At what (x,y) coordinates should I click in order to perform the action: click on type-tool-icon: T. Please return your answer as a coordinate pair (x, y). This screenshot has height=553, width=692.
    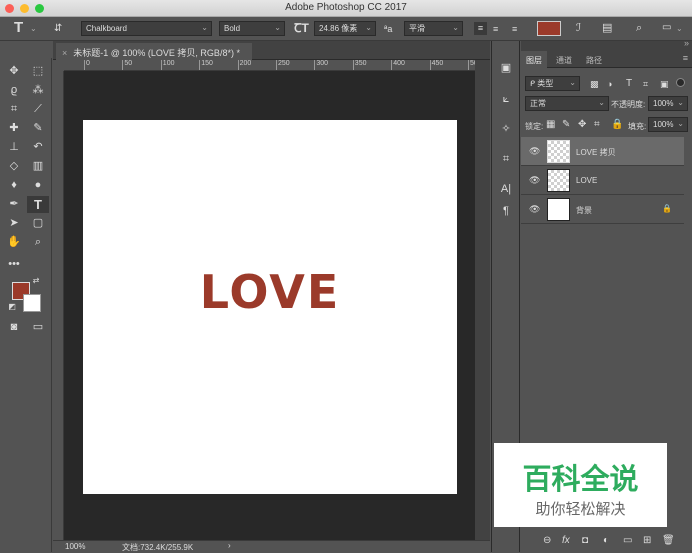
    Looking at the image, I should click on (38, 204).